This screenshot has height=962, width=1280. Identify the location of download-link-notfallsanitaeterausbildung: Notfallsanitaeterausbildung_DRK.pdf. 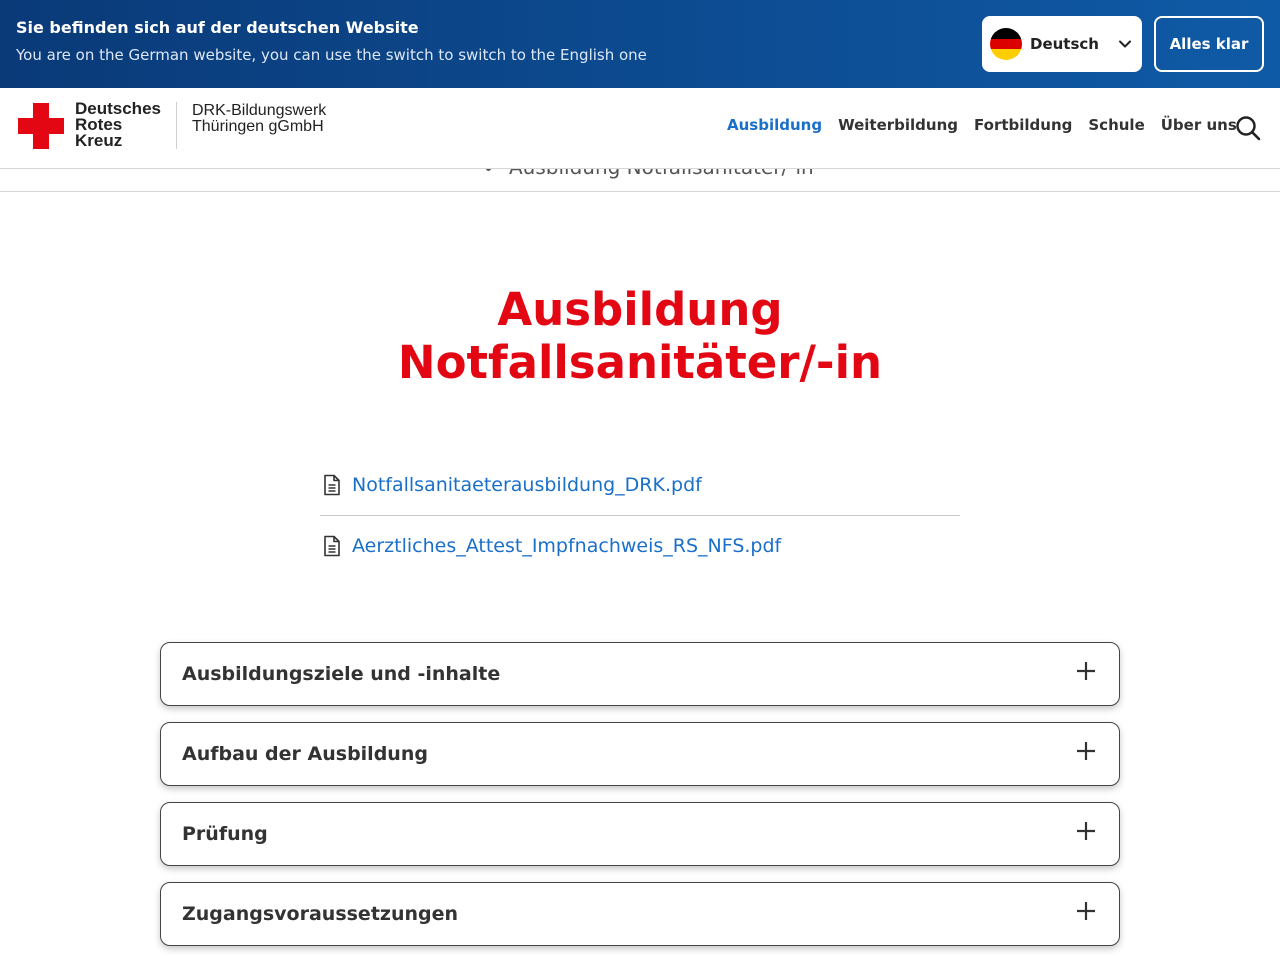
(527, 485).